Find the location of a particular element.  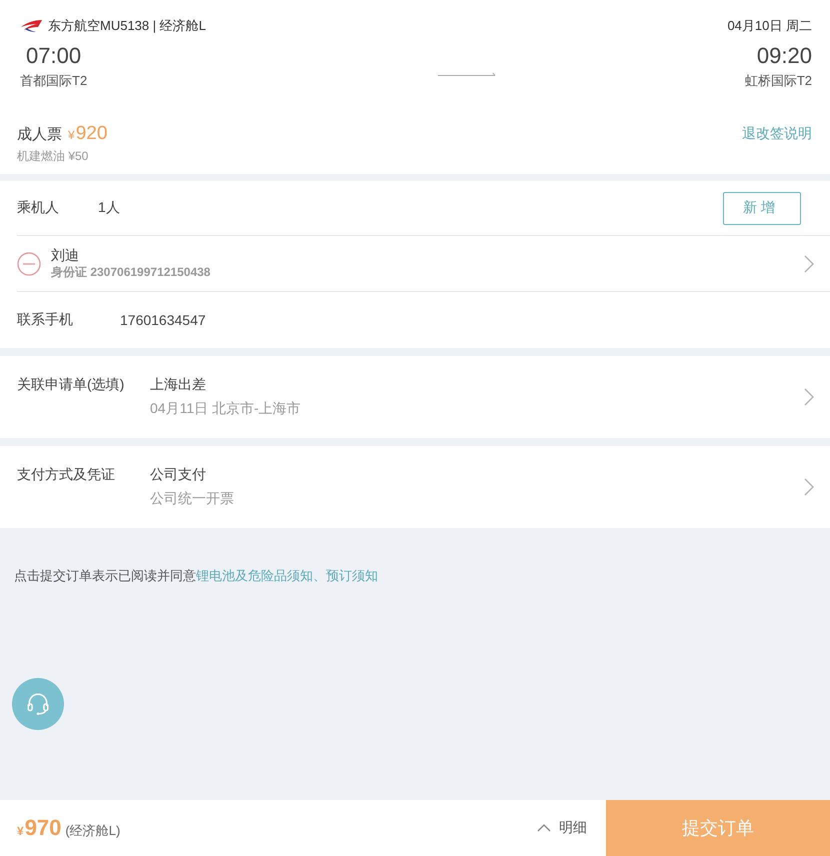

passenger-count: 1人 is located at coordinates (109, 208).